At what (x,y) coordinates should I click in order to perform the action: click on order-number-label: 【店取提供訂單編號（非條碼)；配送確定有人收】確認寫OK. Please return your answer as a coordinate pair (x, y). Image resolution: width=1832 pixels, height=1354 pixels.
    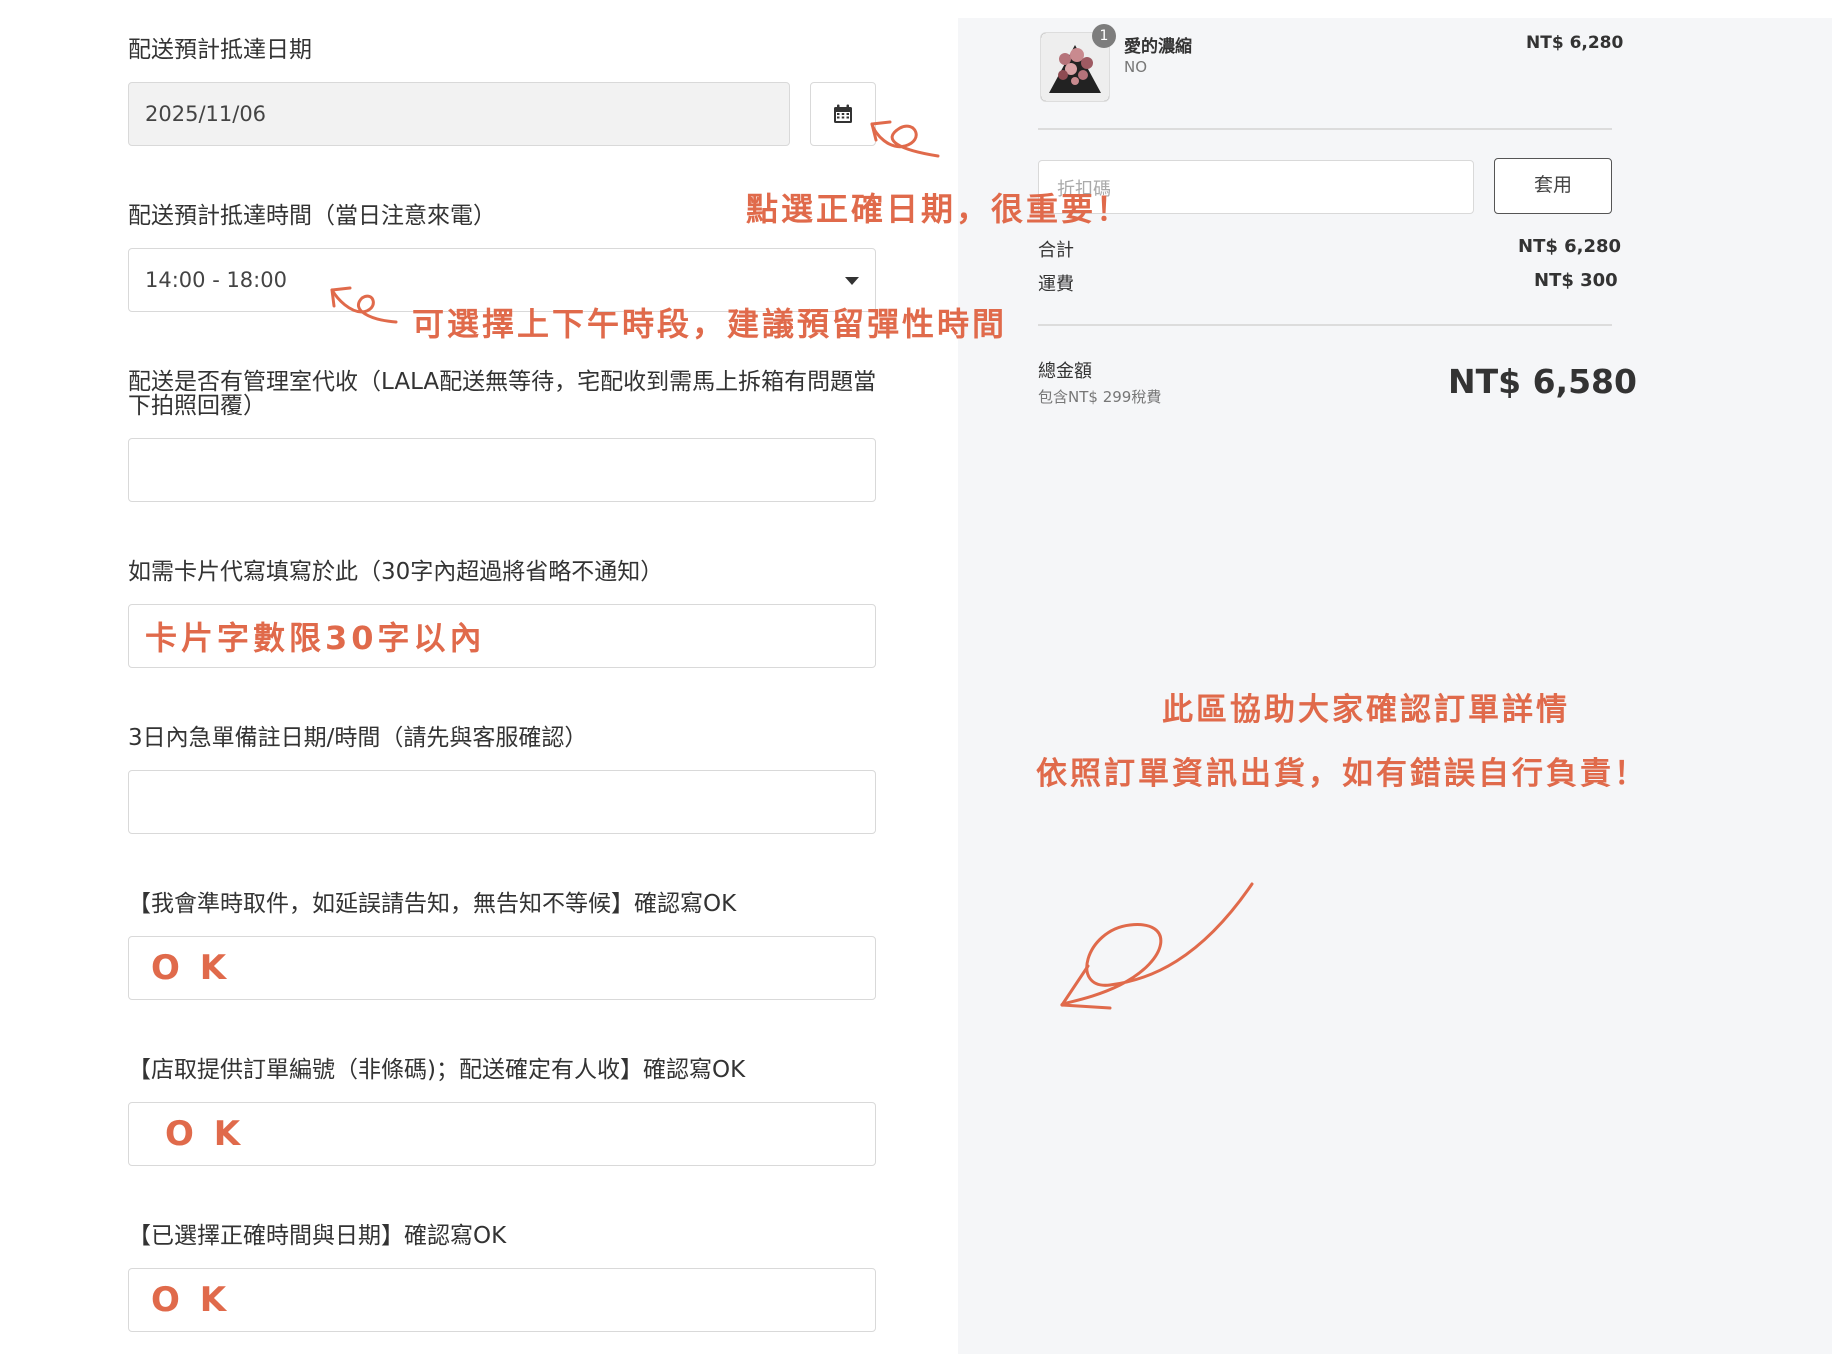
    Looking at the image, I should click on (437, 1070).